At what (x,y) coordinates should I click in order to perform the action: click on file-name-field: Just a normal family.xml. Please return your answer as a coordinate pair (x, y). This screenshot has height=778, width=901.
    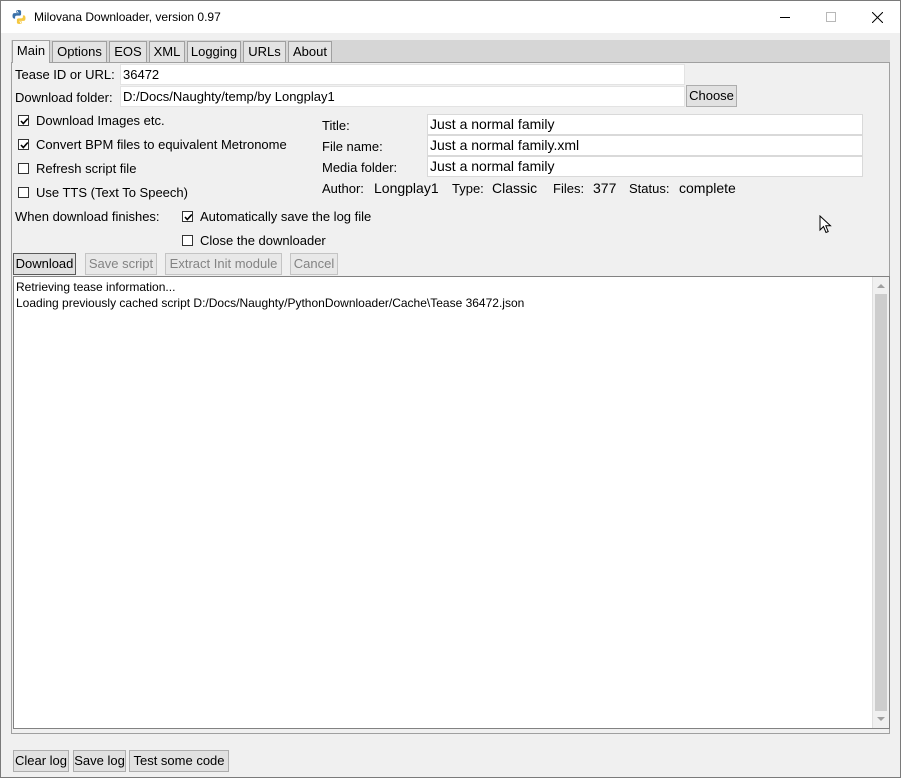
    Looking at the image, I should click on (645, 145).